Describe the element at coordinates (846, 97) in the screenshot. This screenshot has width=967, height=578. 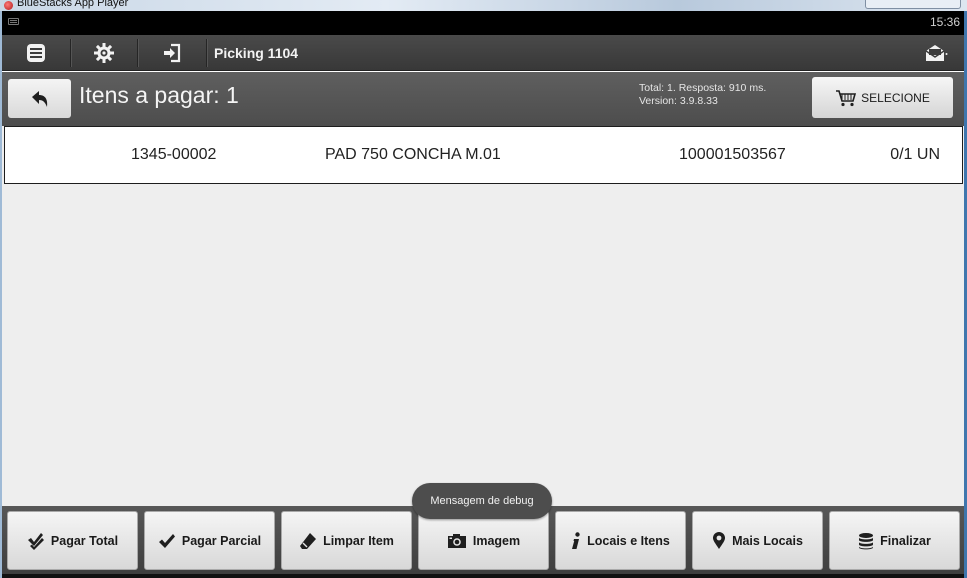
I see `cart-icon` at that location.